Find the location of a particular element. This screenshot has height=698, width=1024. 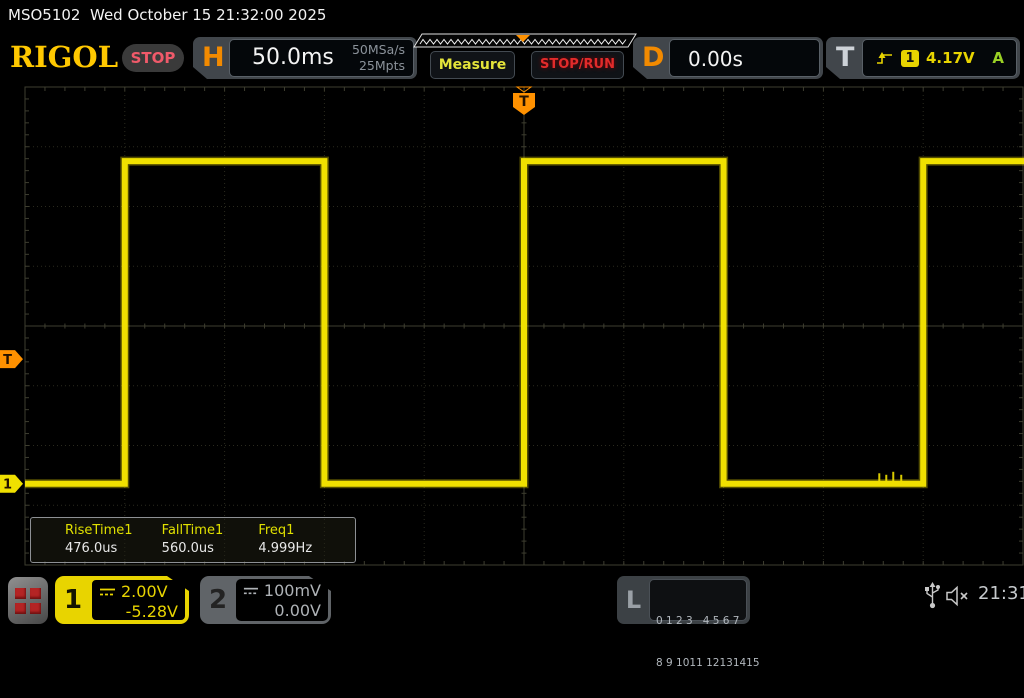

horizontal-label: H is located at coordinates (213, 57).